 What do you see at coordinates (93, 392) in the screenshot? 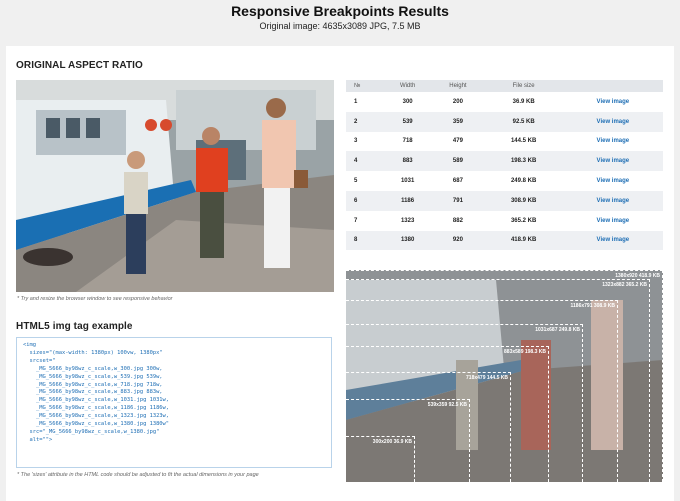
I see `code-line: _MG_5666_by98wz_c_scale,w_883.jpg 883w,` at bounding box center [93, 392].